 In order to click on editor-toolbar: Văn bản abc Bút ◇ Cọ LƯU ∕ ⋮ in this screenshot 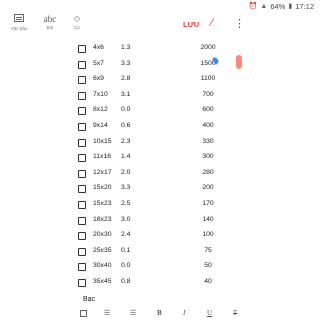, I will do `click(160, 26)`.